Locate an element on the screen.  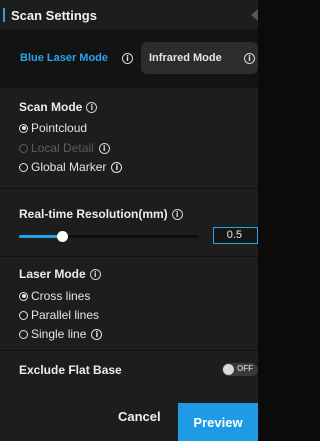
scan-mode-title: Scan Mode i is located at coordinates (58, 107).